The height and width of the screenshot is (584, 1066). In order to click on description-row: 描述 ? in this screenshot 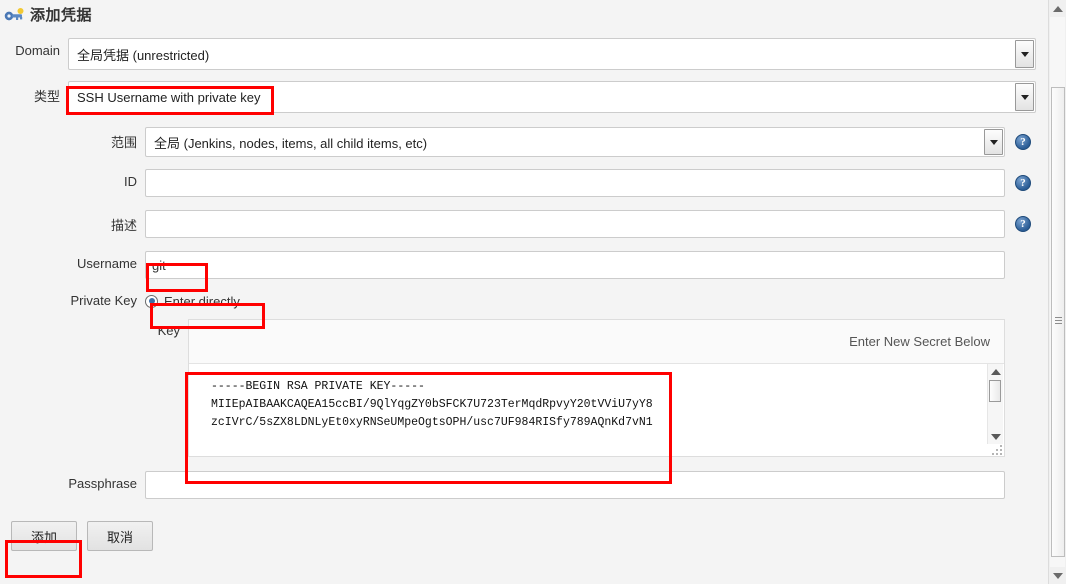, I will do `click(524, 224)`.